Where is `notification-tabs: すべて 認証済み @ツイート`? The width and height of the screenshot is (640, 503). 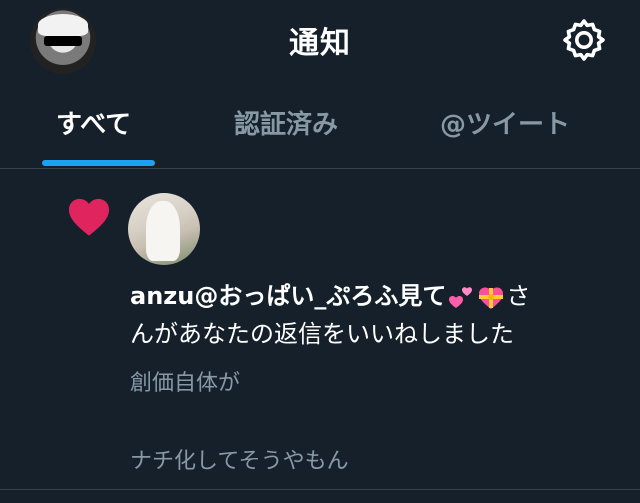
notification-tabs: すべて 認証済み @ツイート is located at coordinates (320, 132).